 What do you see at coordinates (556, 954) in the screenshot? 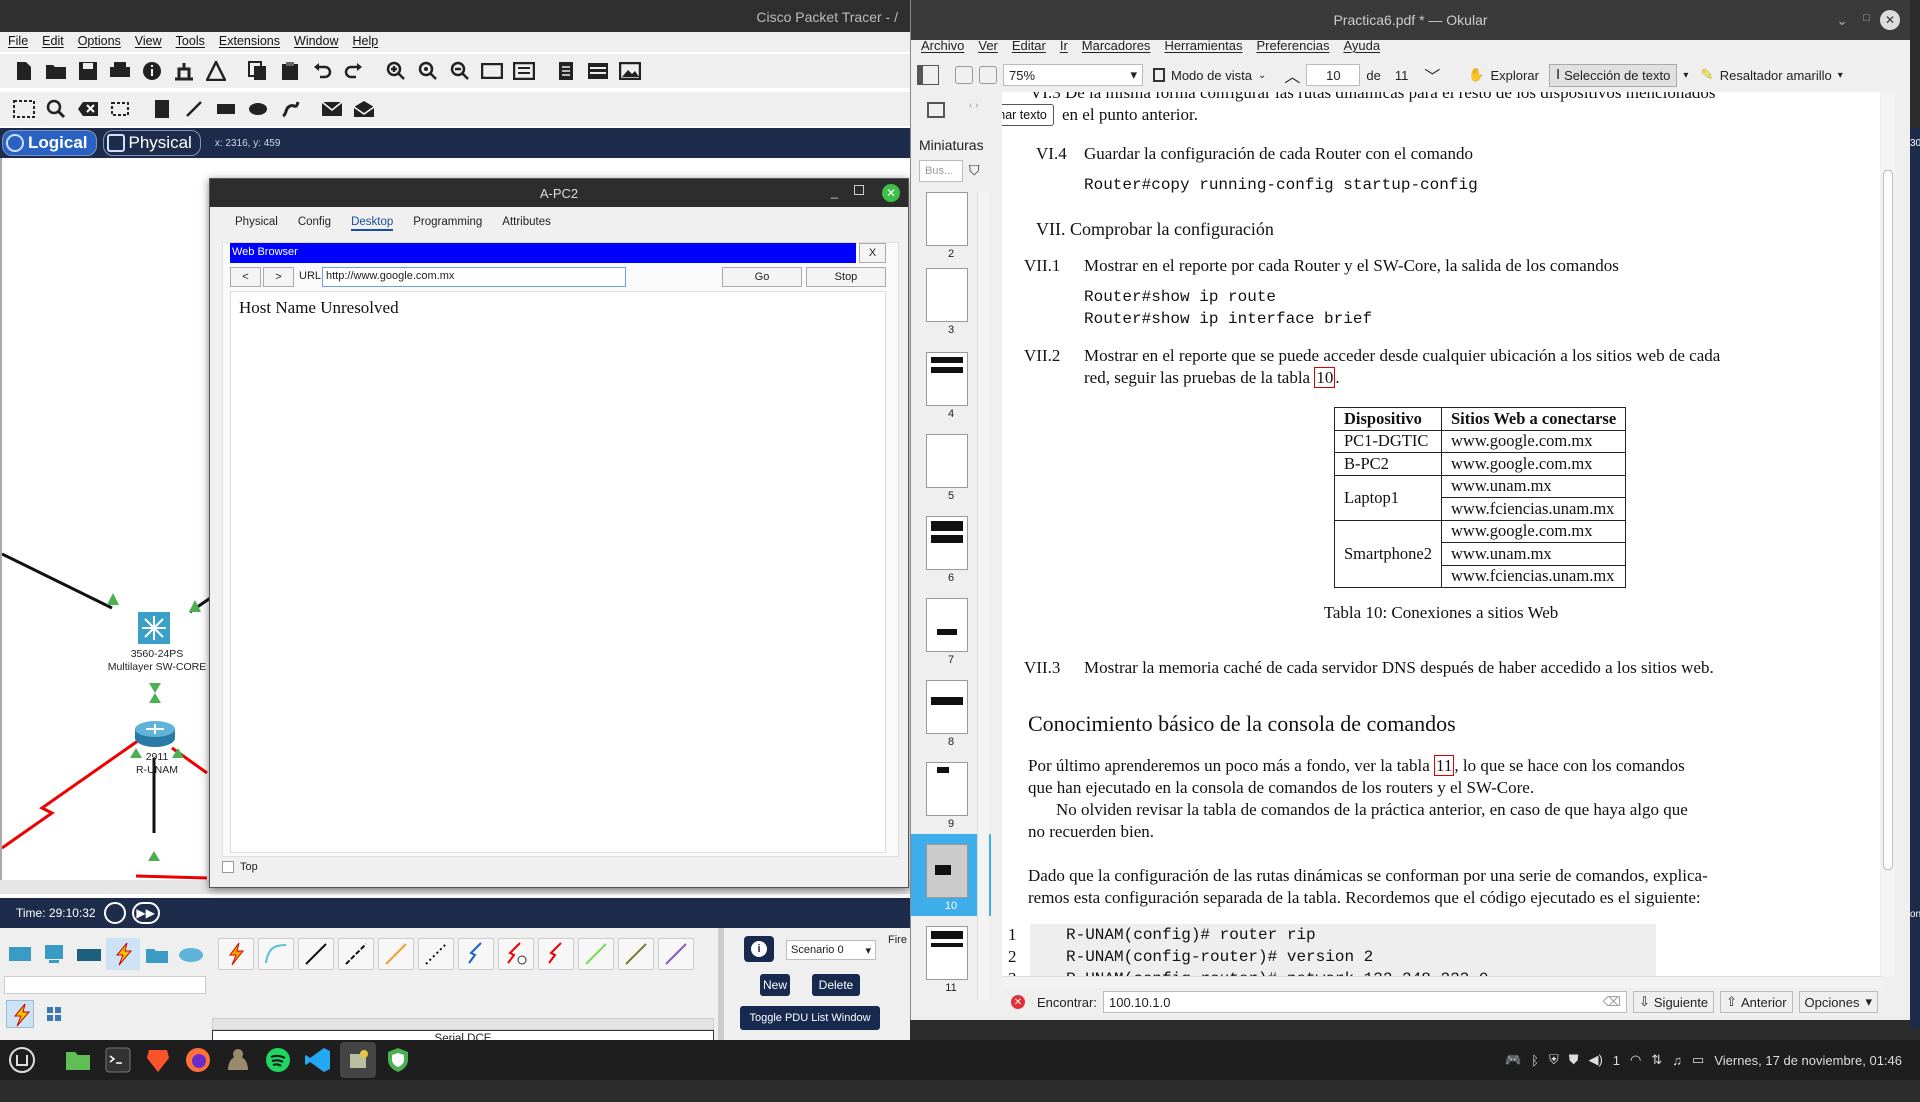
I see `serial-dte-icon` at bounding box center [556, 954].